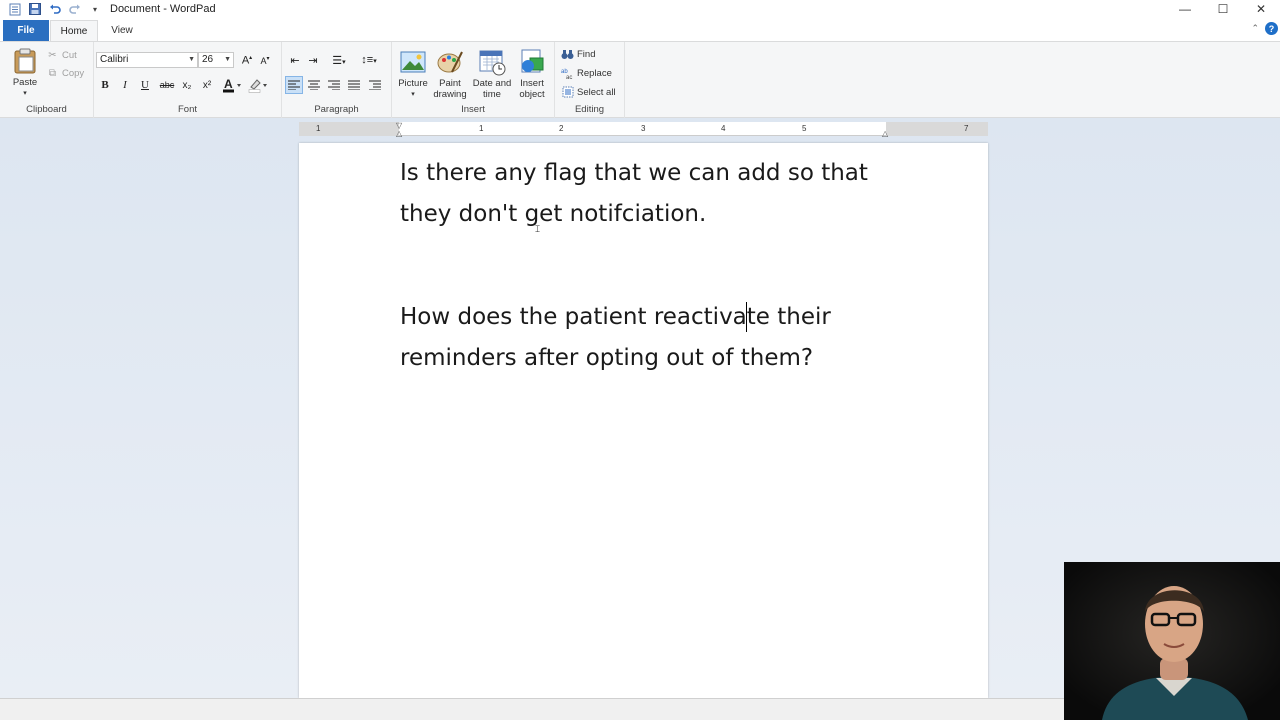 This screenshot has width=1280, height=720. Describe the element at coordinates (473, 109) in the screenshot. I see `insert-group-label: Insert` at that location.